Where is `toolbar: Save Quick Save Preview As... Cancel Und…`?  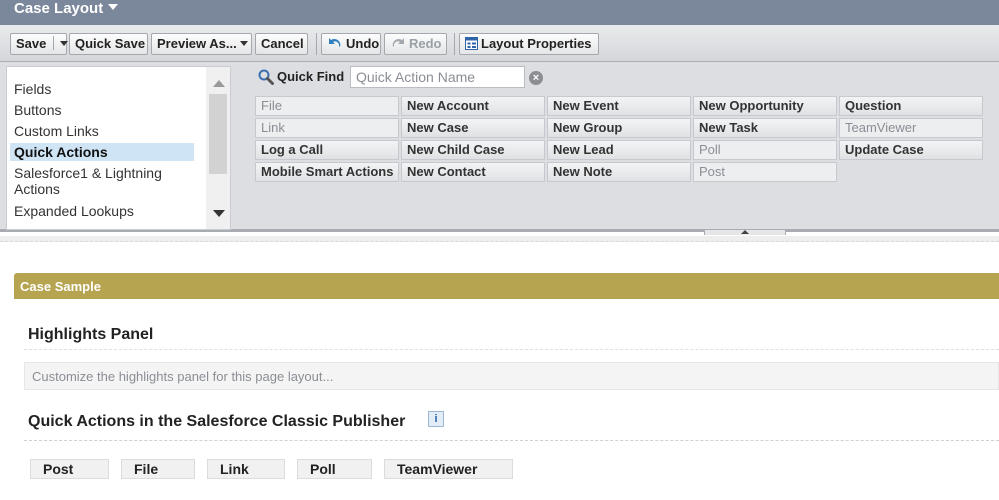
toolbar: Save Quick Save Preview As... Cancel Und… is located at coordinates (499, 43).